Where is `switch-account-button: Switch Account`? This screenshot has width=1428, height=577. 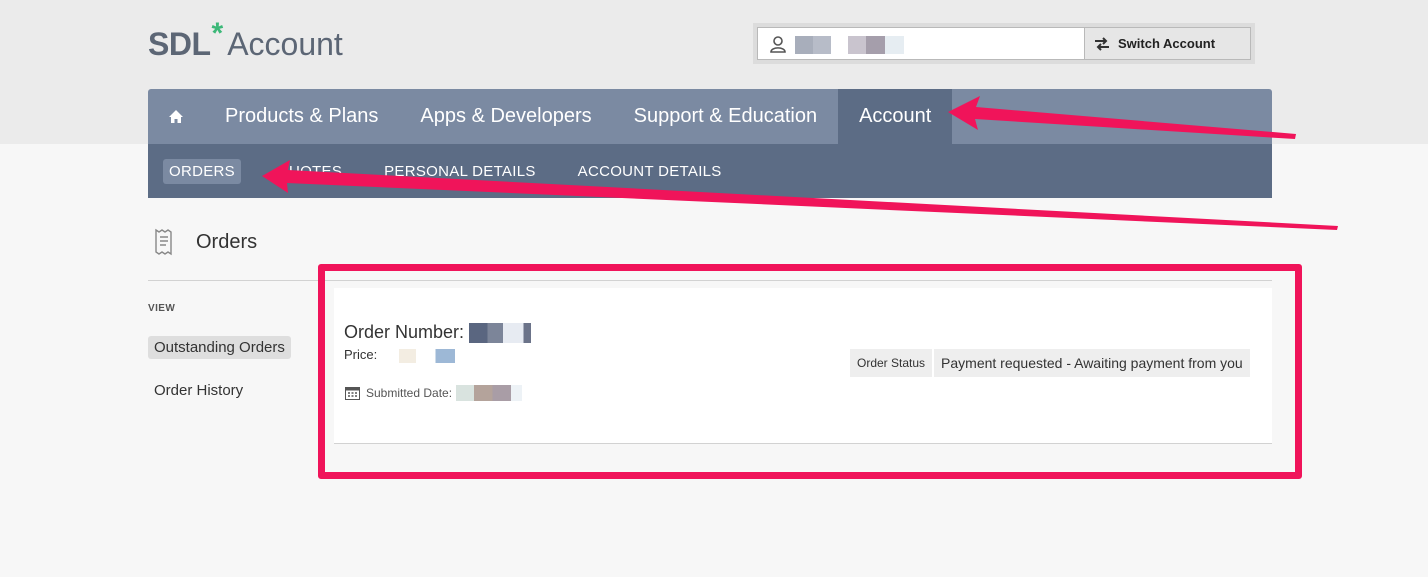 switch-account-button: Switch Account is located at coordinates (1168, 43).